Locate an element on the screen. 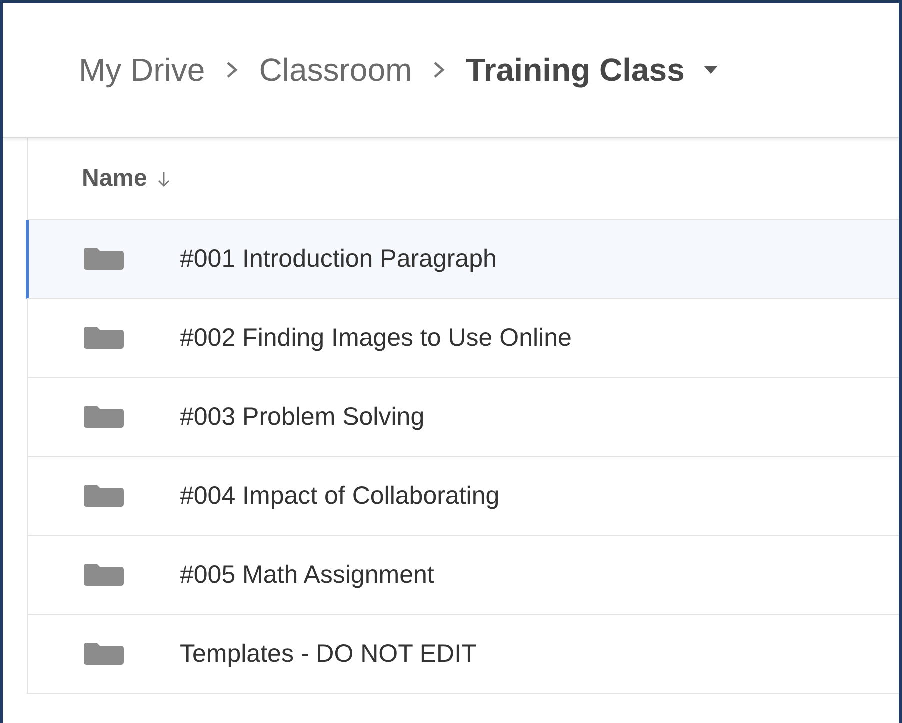 The height and width of the screenshot is (723, 902). breadcrumb-item: Classroom is located at coordinates (335, 70).